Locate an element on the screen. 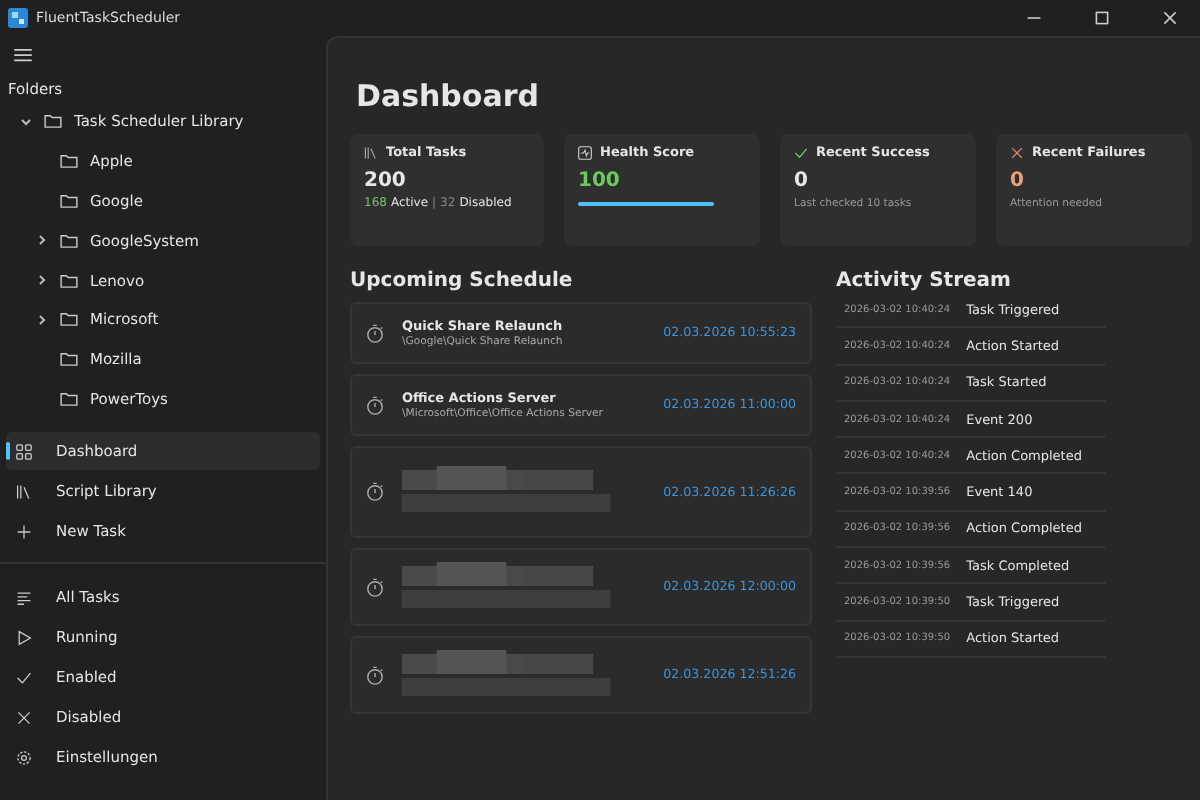 Image resolution: width=1200 pixels, height=800 pixels. play-icon is located at coordinates (24, 637).